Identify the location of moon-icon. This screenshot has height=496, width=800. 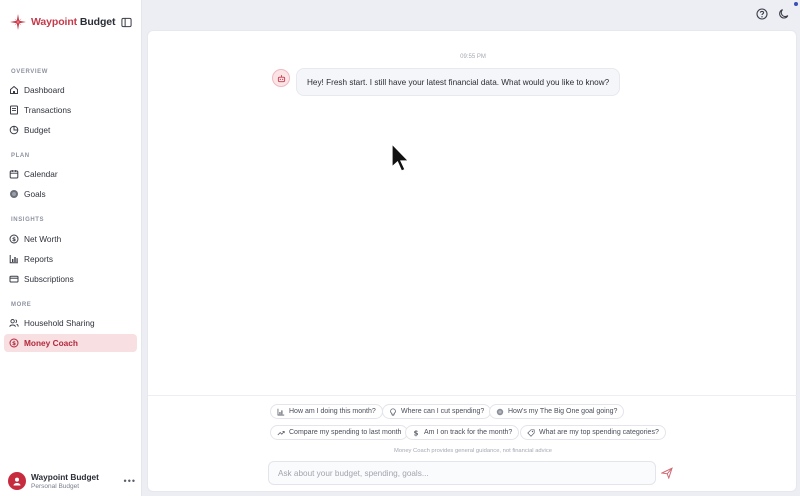
(784, 14).